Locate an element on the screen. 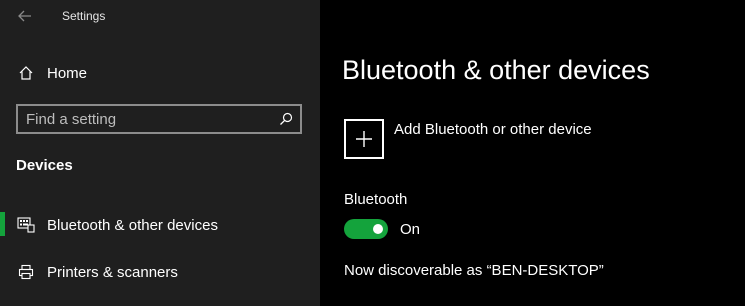 Image resolution: width=745 pixels, height=306 pixels. search-input is located at coordinates (149, 119).